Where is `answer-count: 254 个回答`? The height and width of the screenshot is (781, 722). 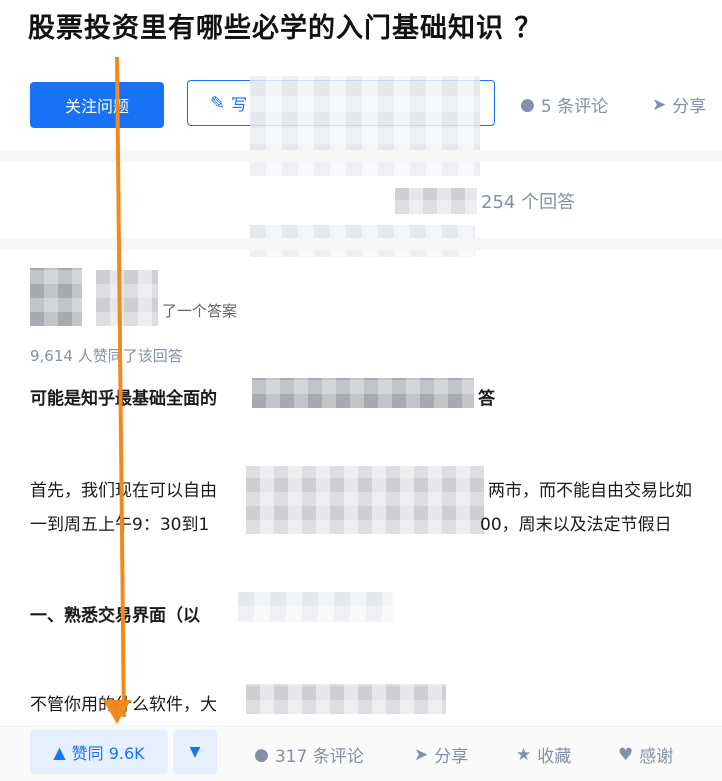 answer-count: 254 个回答 is located at coordinates (485, 201).